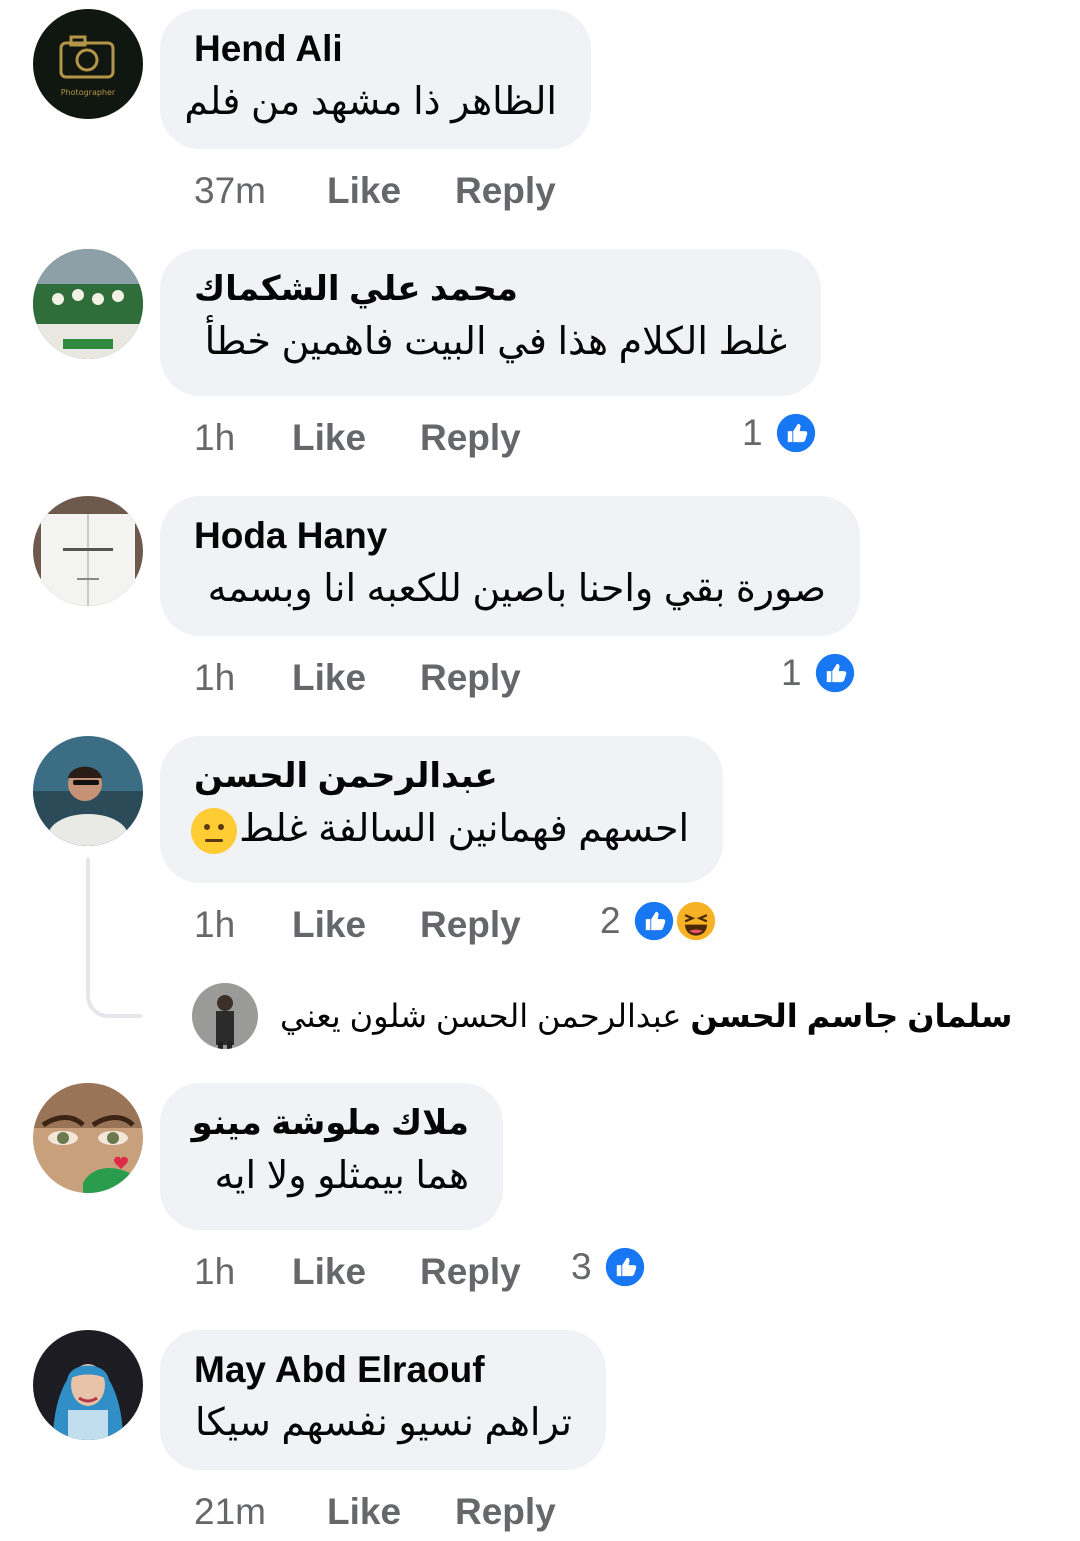 The image size is (1080, 1541). I want to click on comment-time: 37m, so click(230, 191).